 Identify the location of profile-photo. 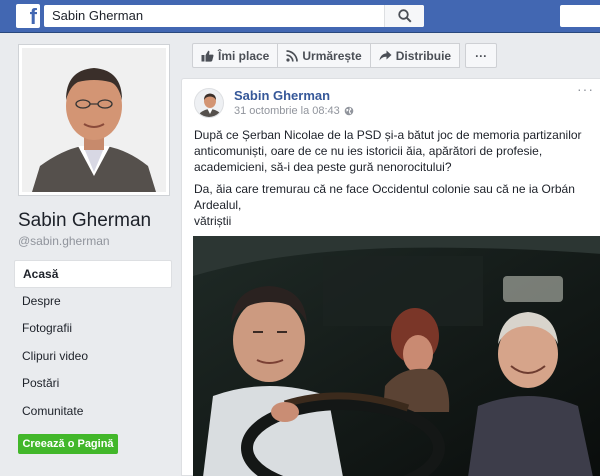
(94, 120).